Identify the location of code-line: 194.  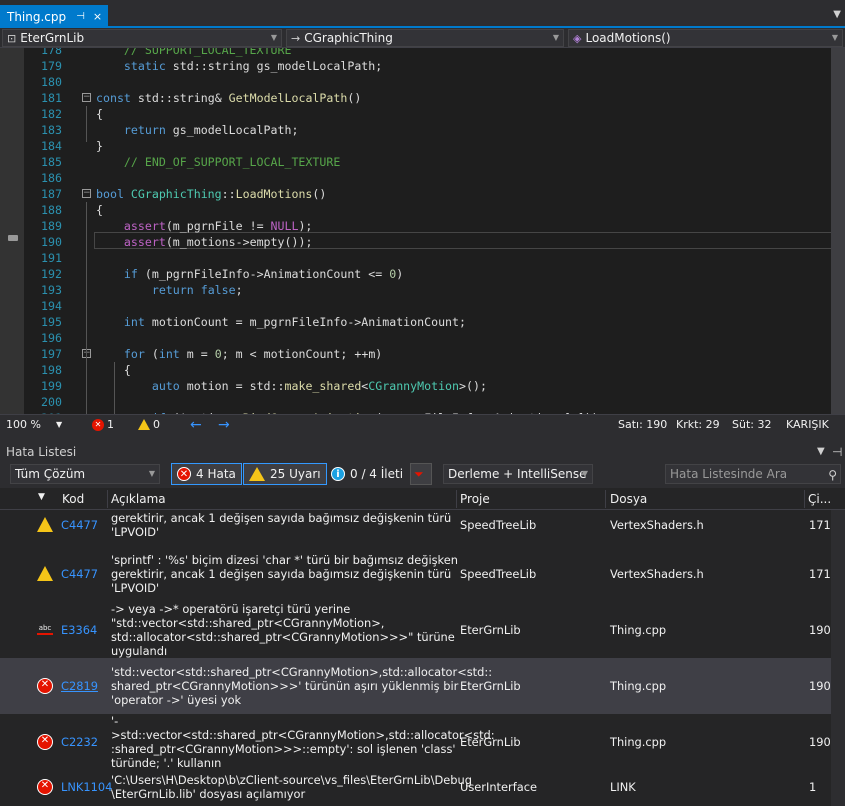
(422, 306).